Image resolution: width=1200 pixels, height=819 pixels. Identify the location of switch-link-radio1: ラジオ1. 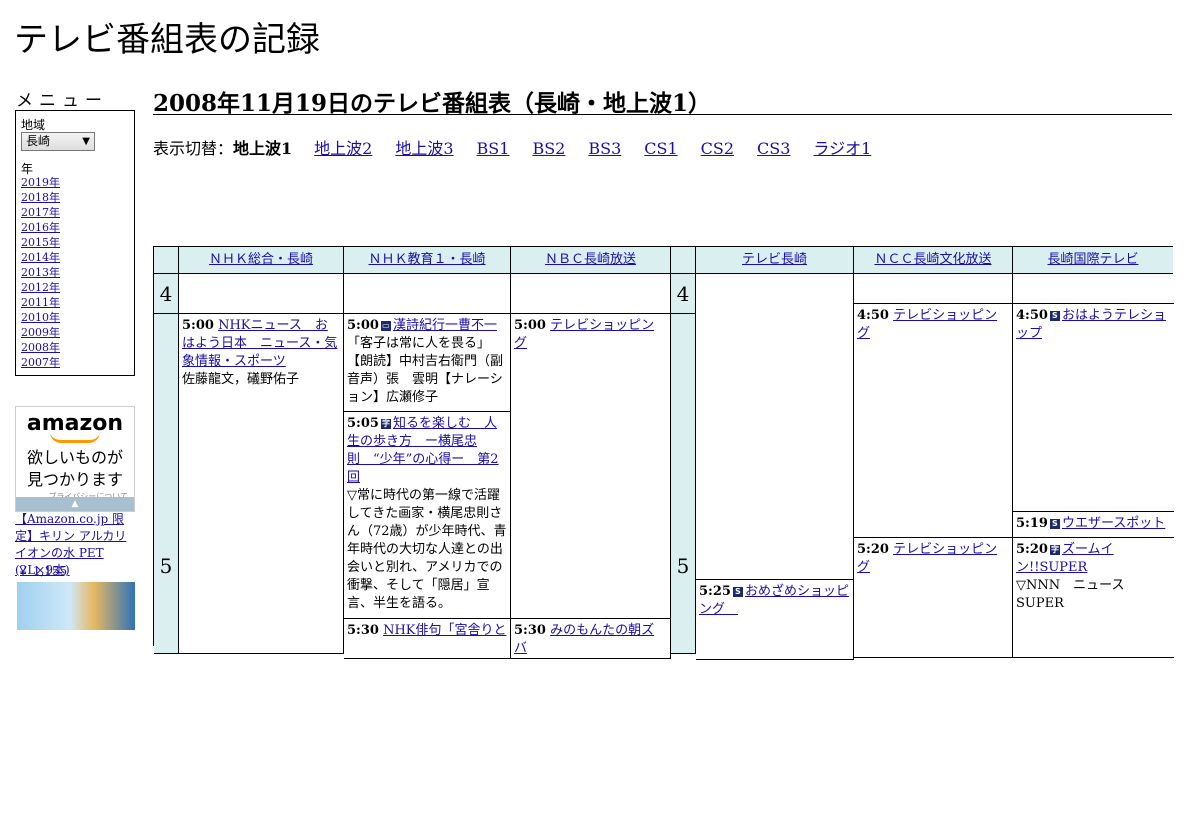
(842, 148).